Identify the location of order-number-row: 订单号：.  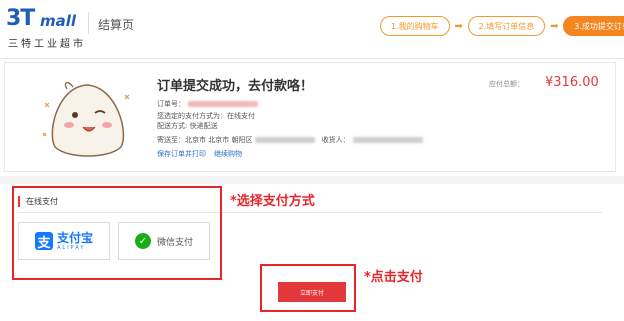
(207, 104).